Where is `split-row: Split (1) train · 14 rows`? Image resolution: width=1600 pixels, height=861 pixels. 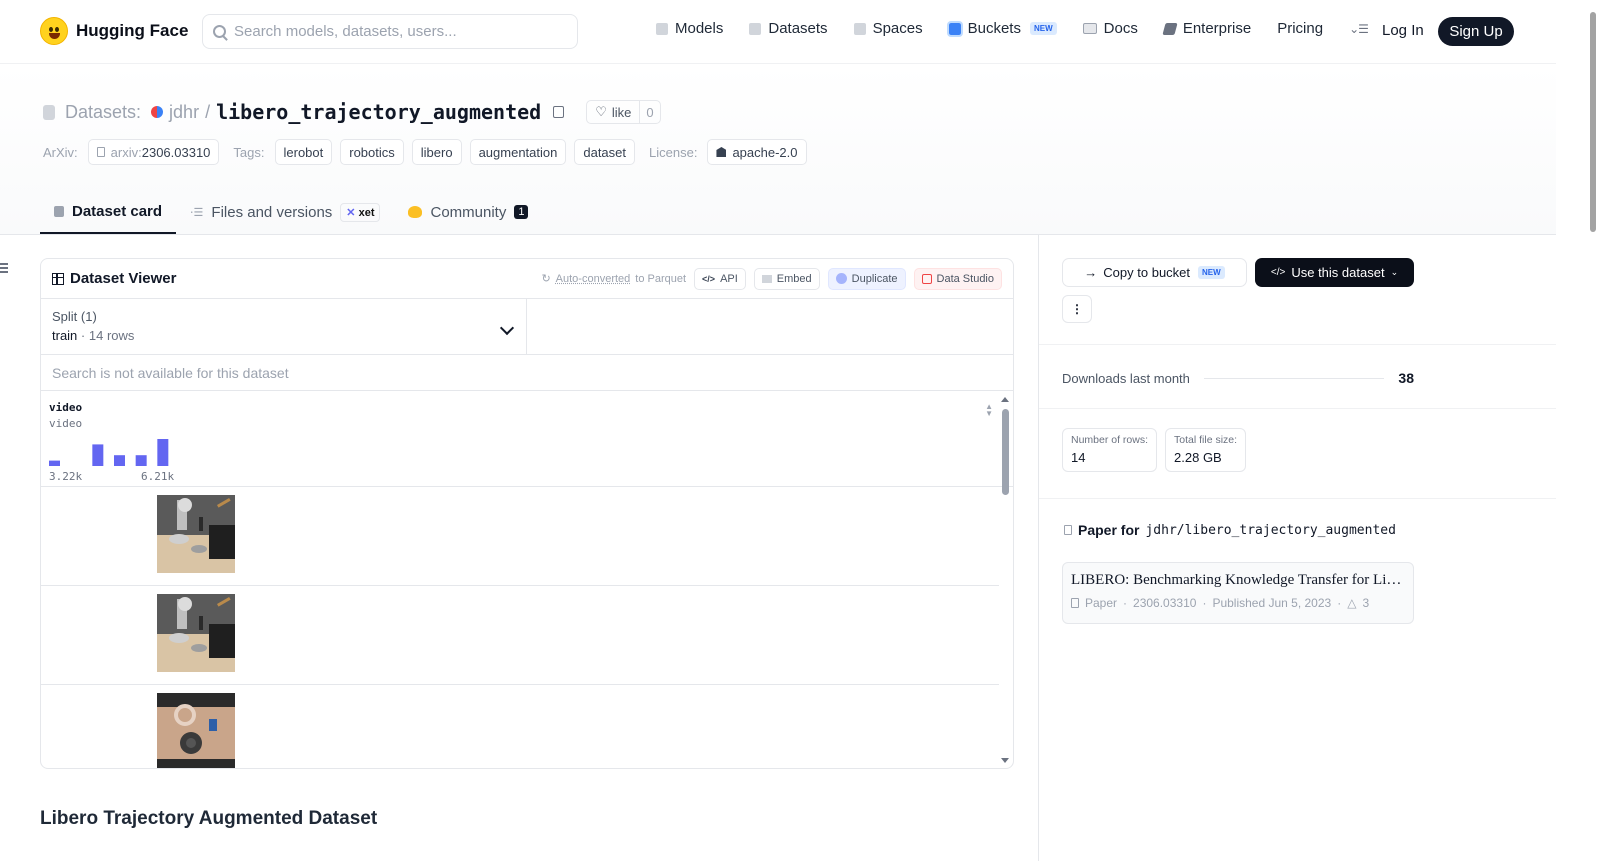
split-row: Split (1) train · 14 rows is located at coordinates (527, 327).